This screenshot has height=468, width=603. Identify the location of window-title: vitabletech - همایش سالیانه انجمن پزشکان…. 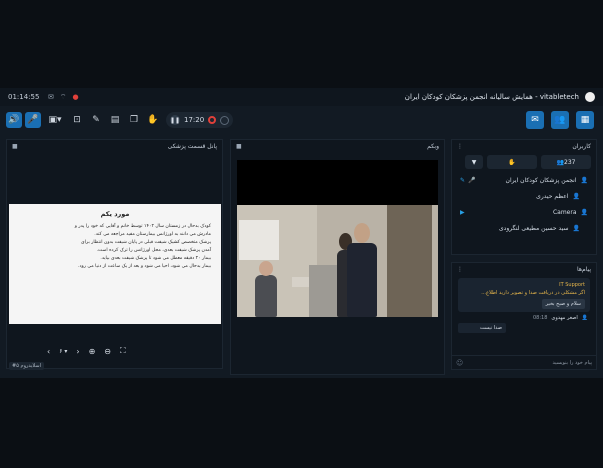
(491, 97).